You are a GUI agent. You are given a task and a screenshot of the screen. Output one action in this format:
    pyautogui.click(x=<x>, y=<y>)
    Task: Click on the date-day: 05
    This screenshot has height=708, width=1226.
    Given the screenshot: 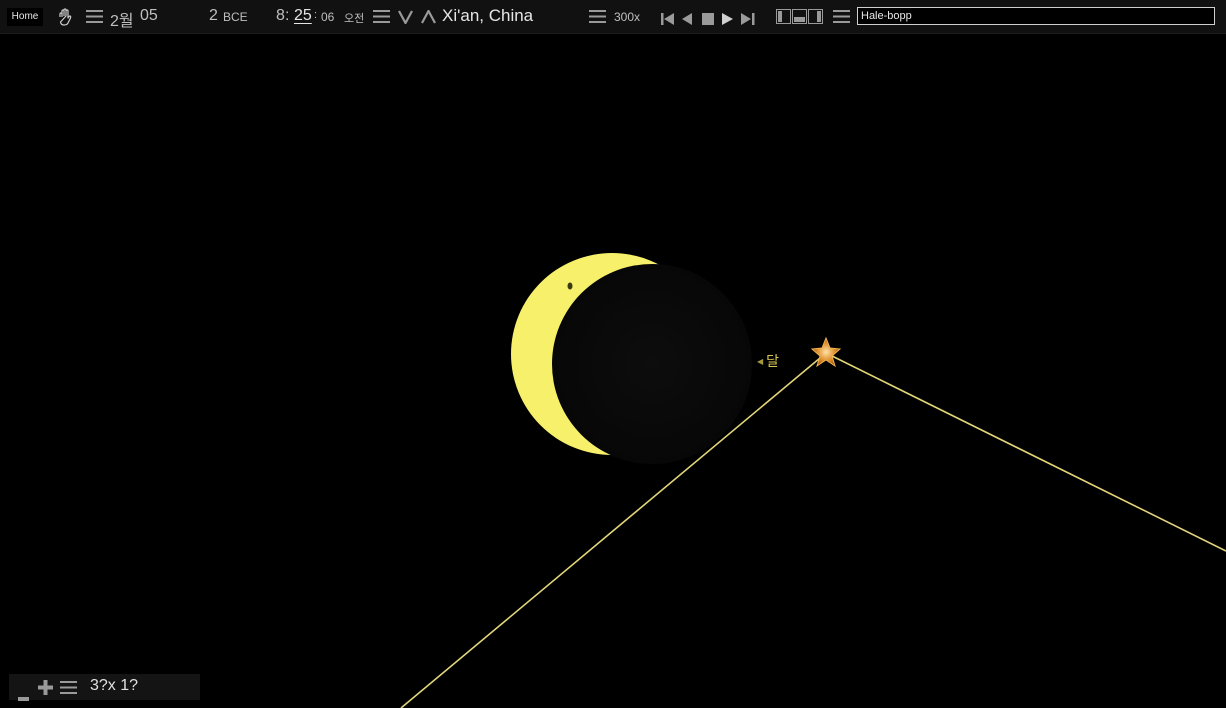 What is the action you would take?
    pyautogui.click(x=149, y=16)
    